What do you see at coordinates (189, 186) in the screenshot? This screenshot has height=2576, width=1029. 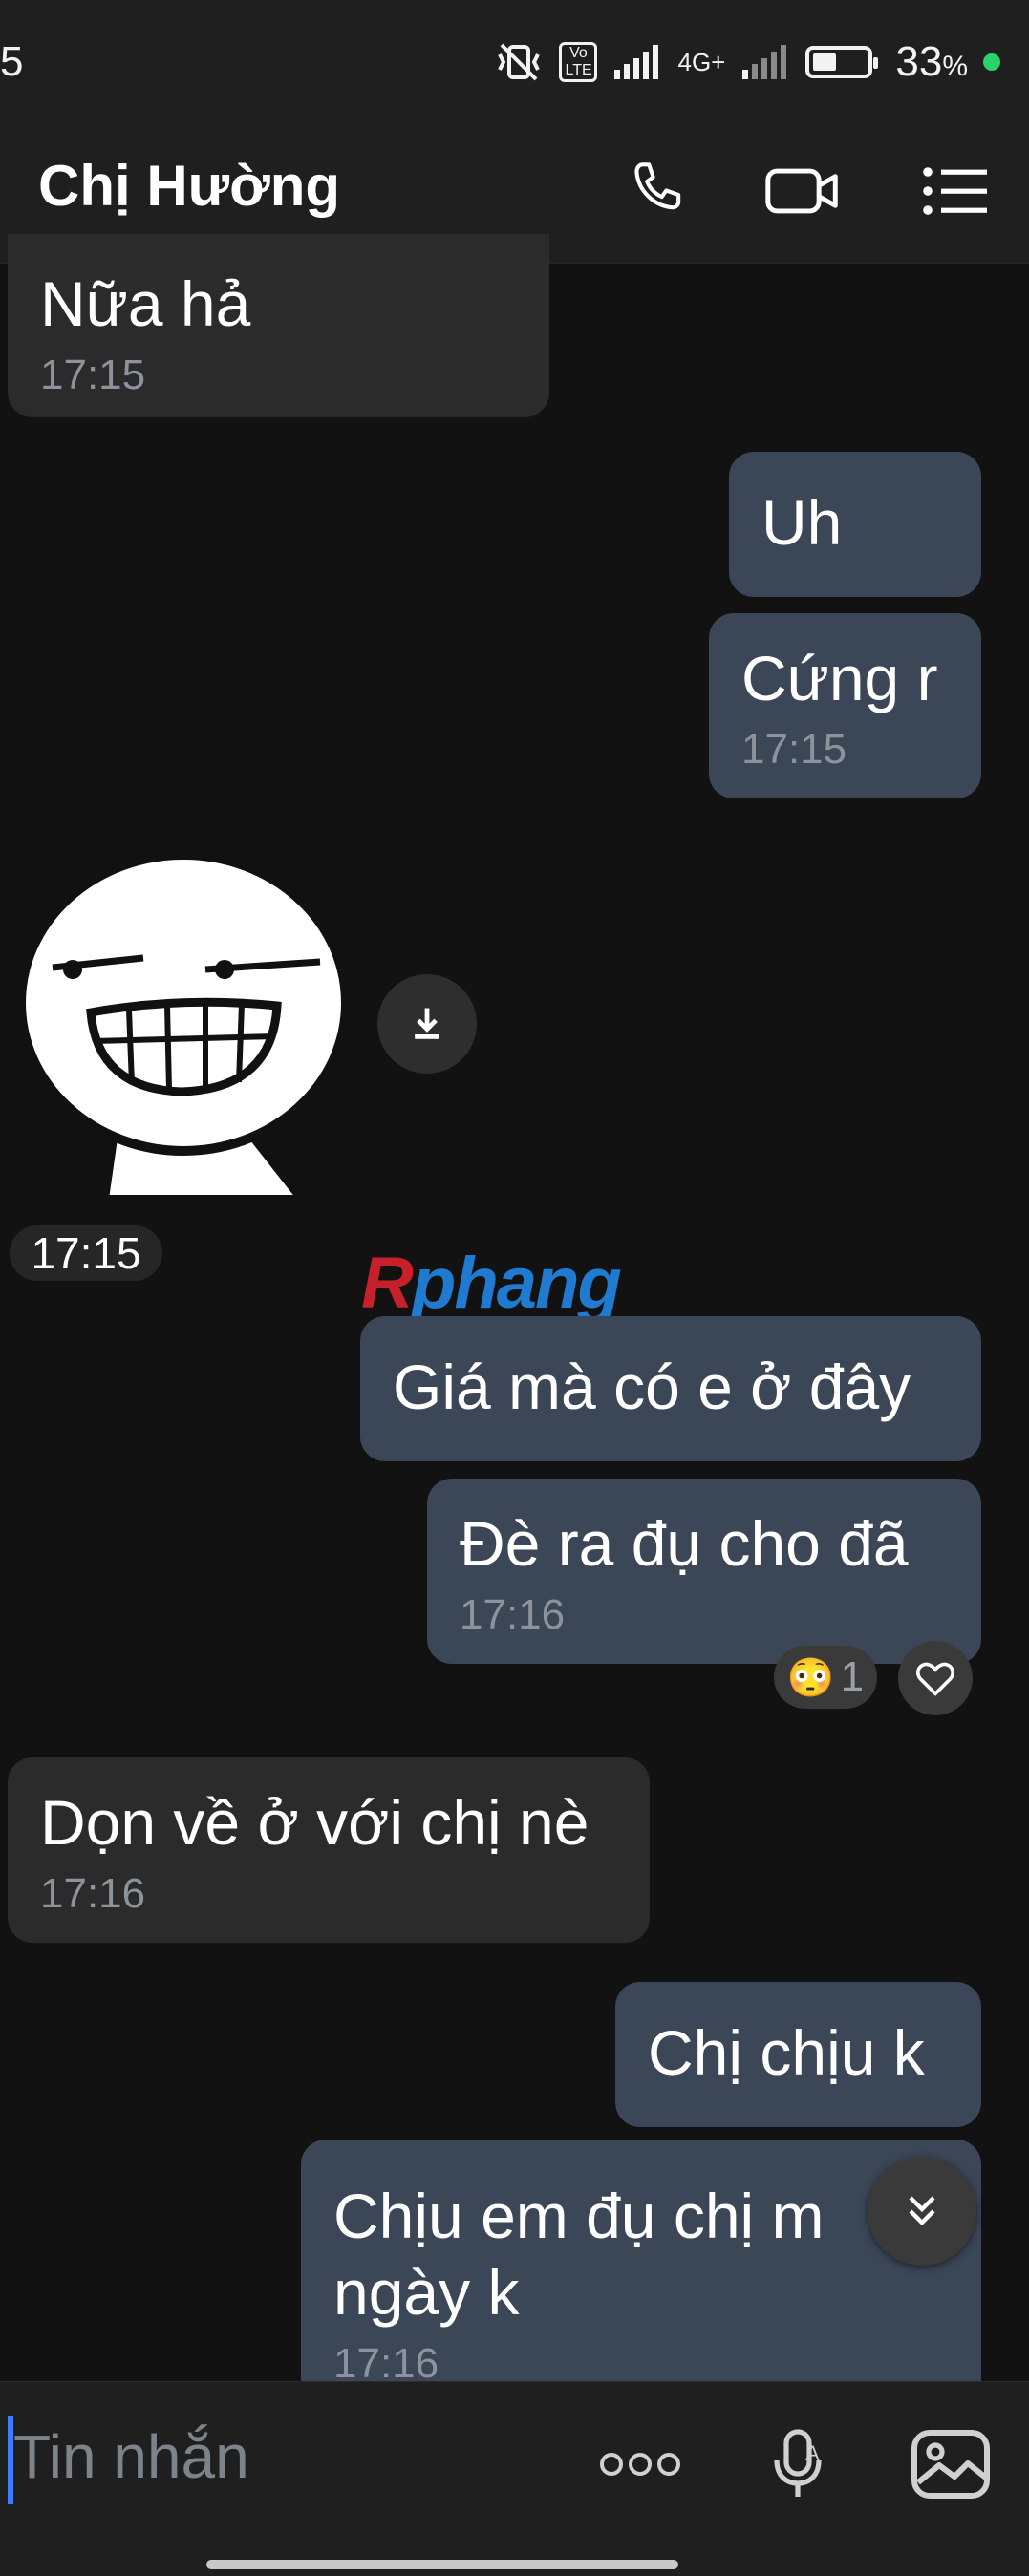 I see `contact-name: Chị Hường` at bounding box center [189, 186].